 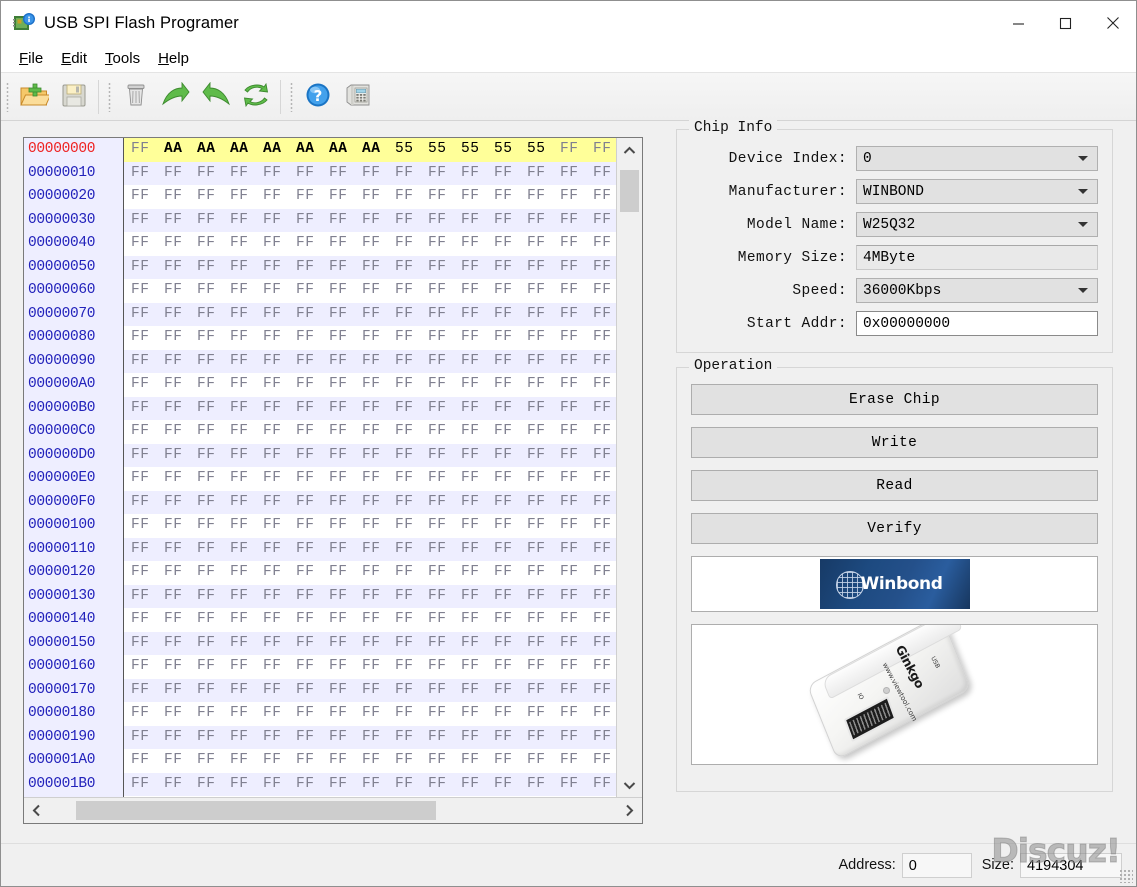 I want to click on scroll-right-icon, so click(x=629, y=810).